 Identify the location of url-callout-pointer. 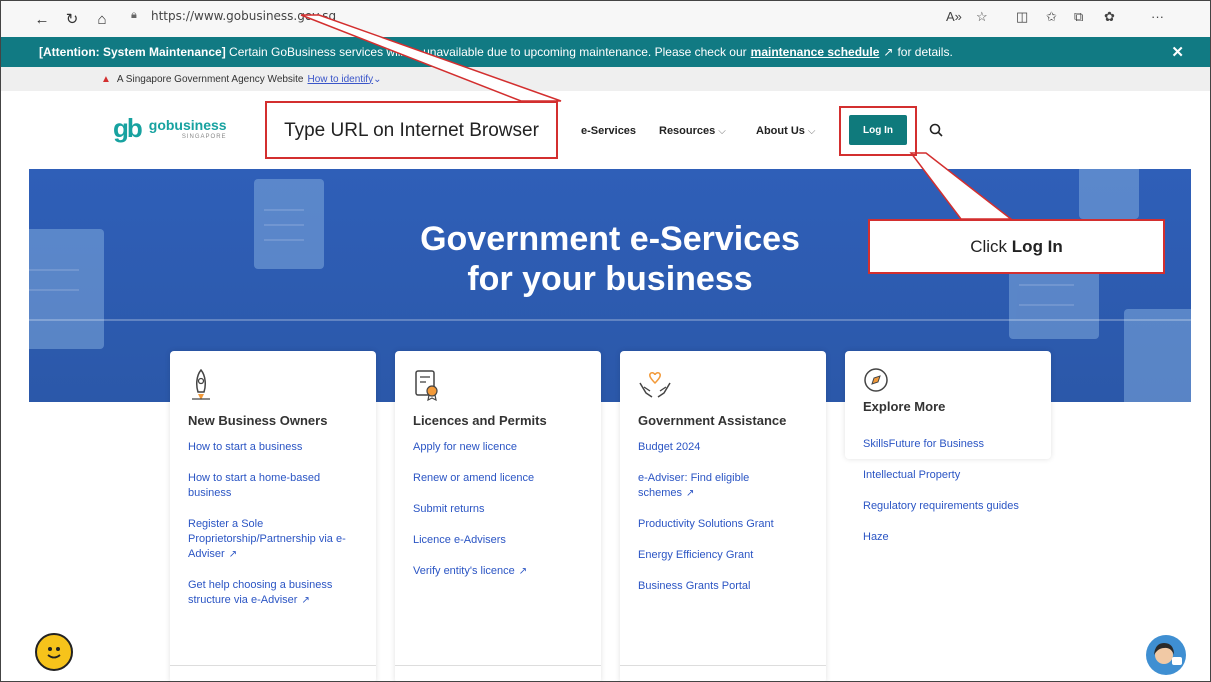
(431, 58).